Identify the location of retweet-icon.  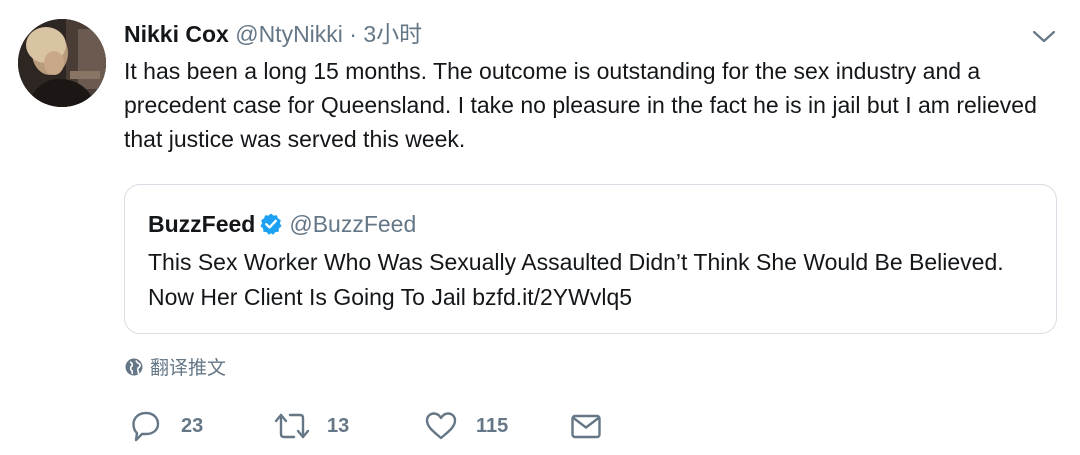
(292, 426).